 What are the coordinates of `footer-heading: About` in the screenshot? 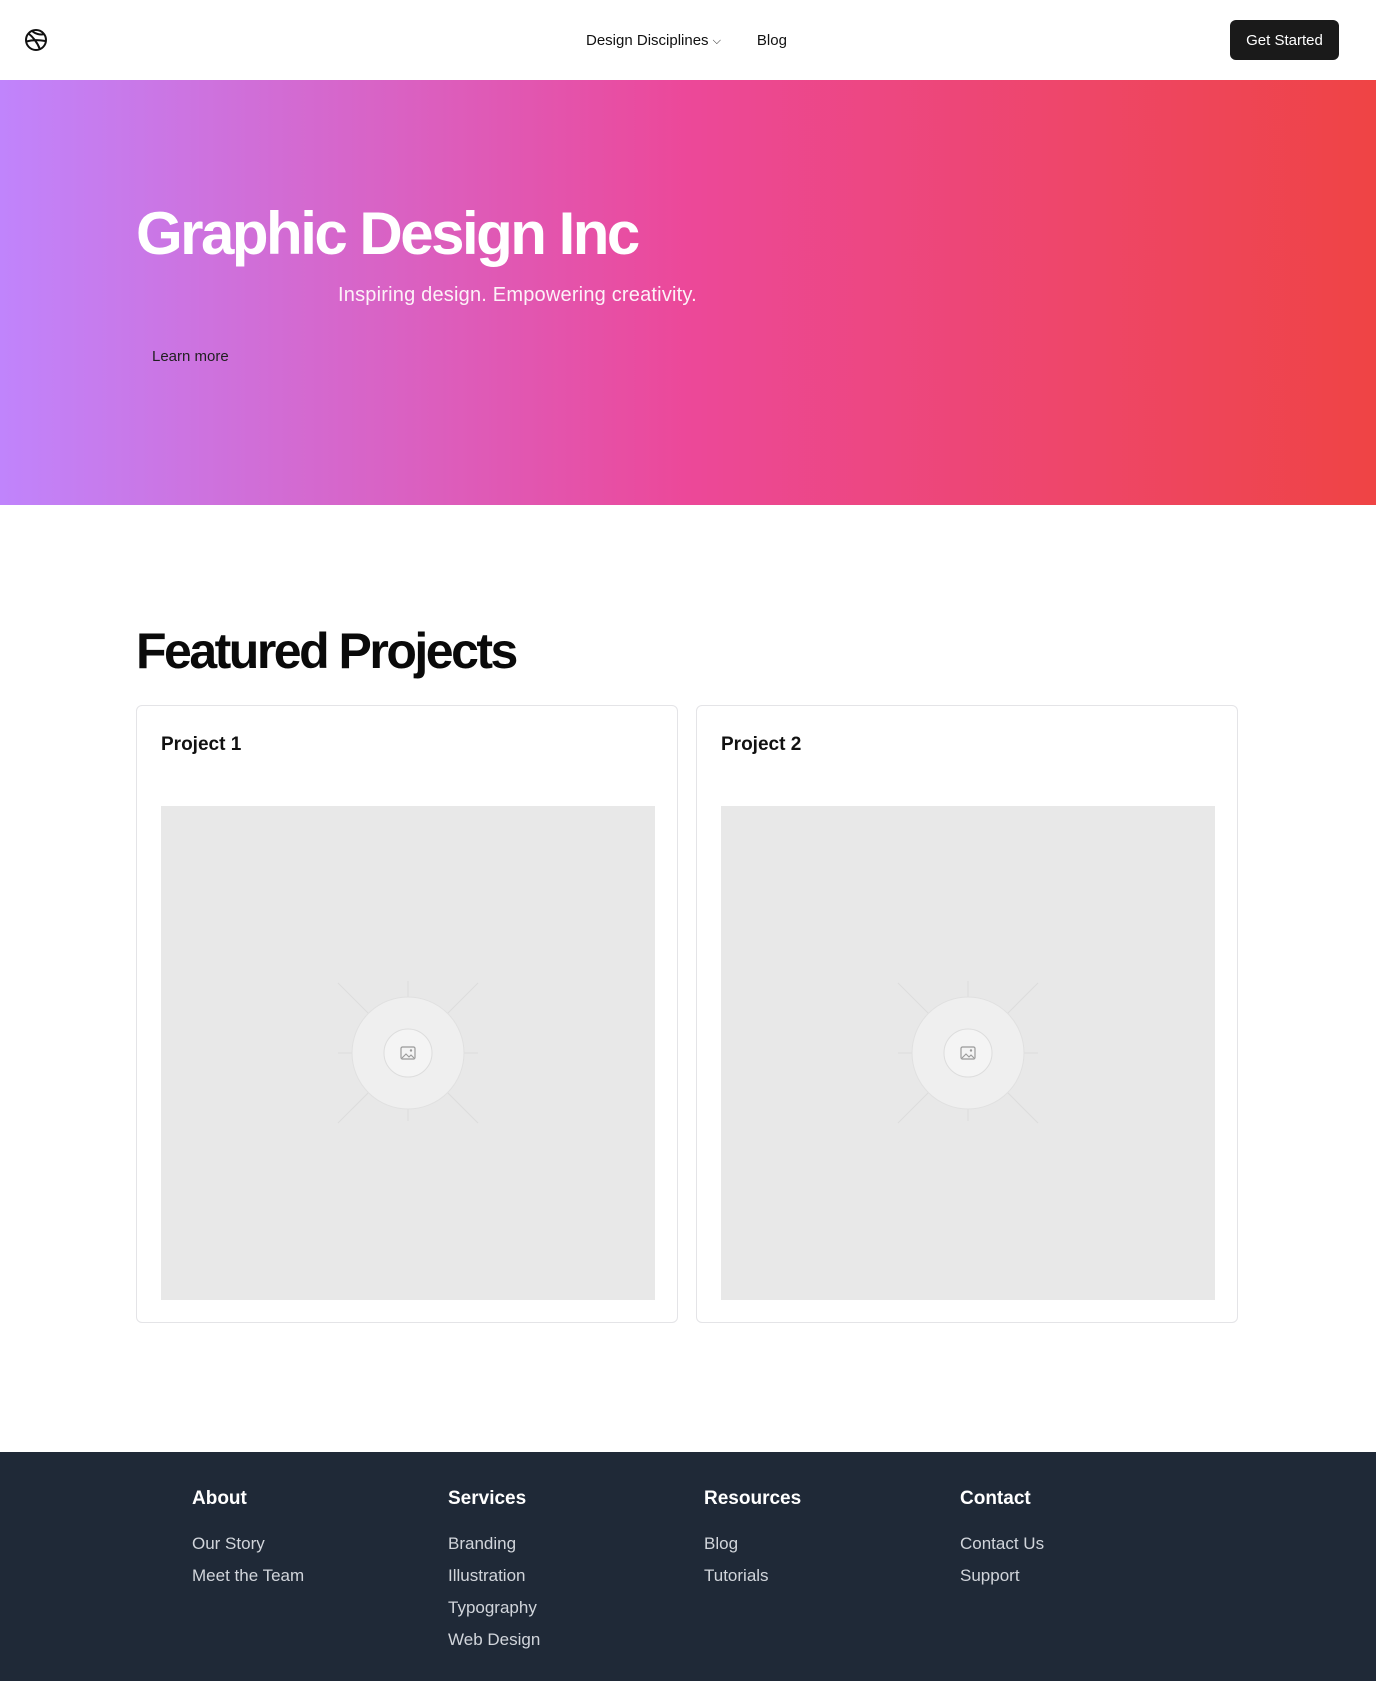 It's located at (219, 1498).